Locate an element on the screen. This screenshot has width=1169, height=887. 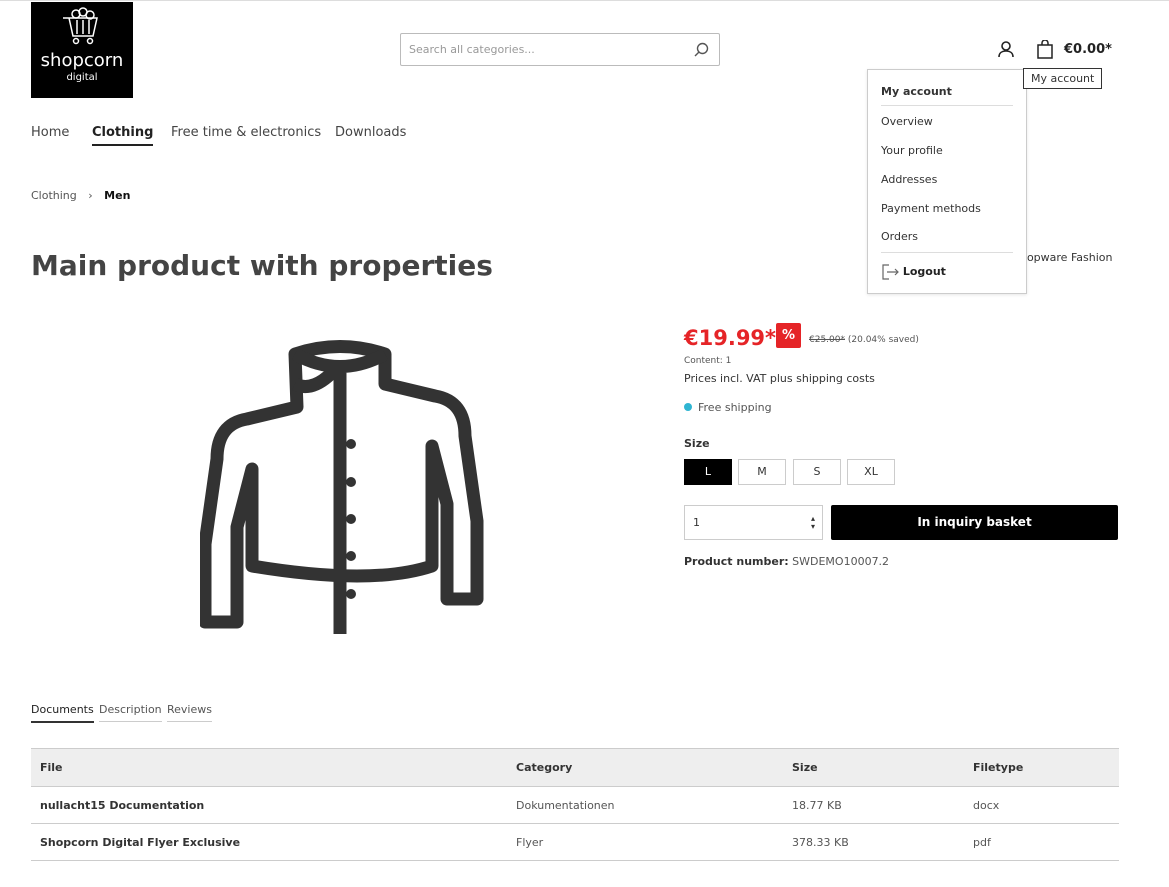
logout-button: Logout is located at coordinates (913, 272).